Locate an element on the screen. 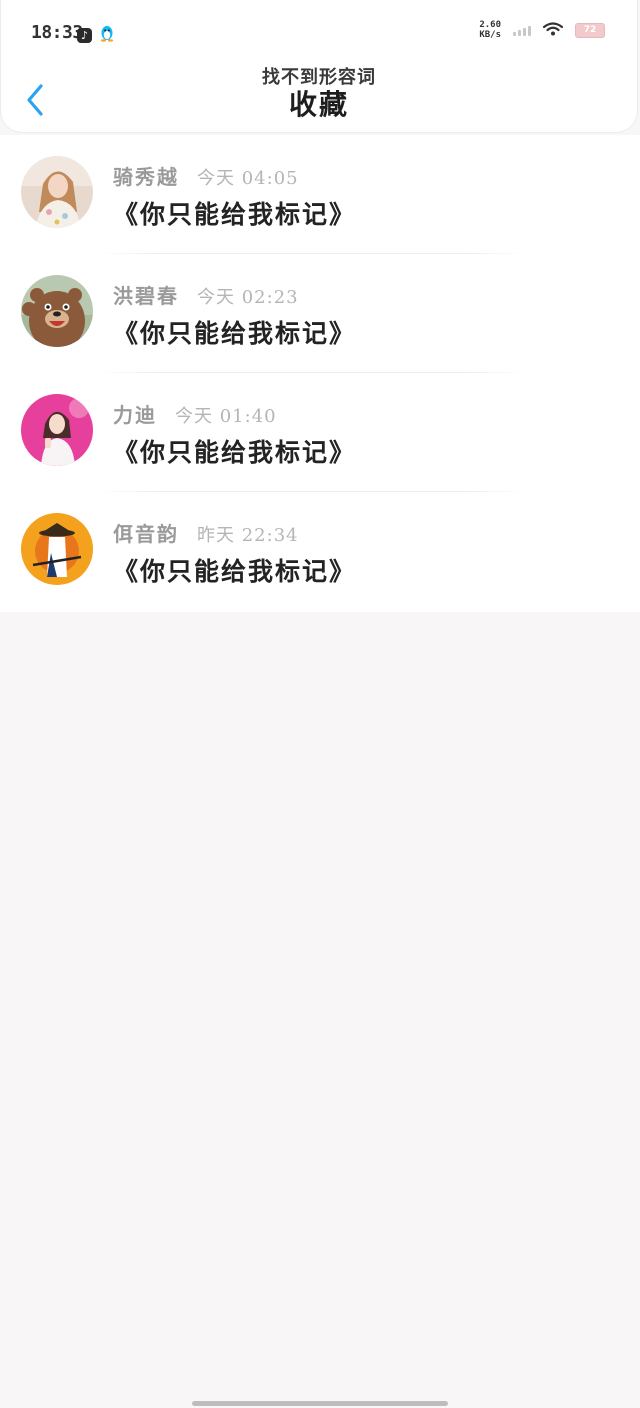  favorite-item: 佴音韵 昨天 22:34 《你只能给我标记》 is located at coordinates (320, 551).